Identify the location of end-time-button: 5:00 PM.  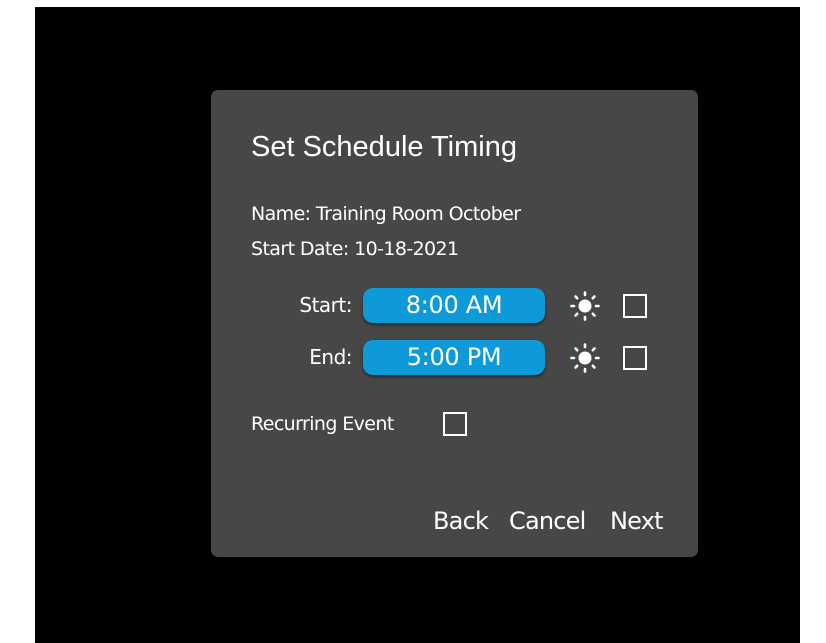
(454, 357).